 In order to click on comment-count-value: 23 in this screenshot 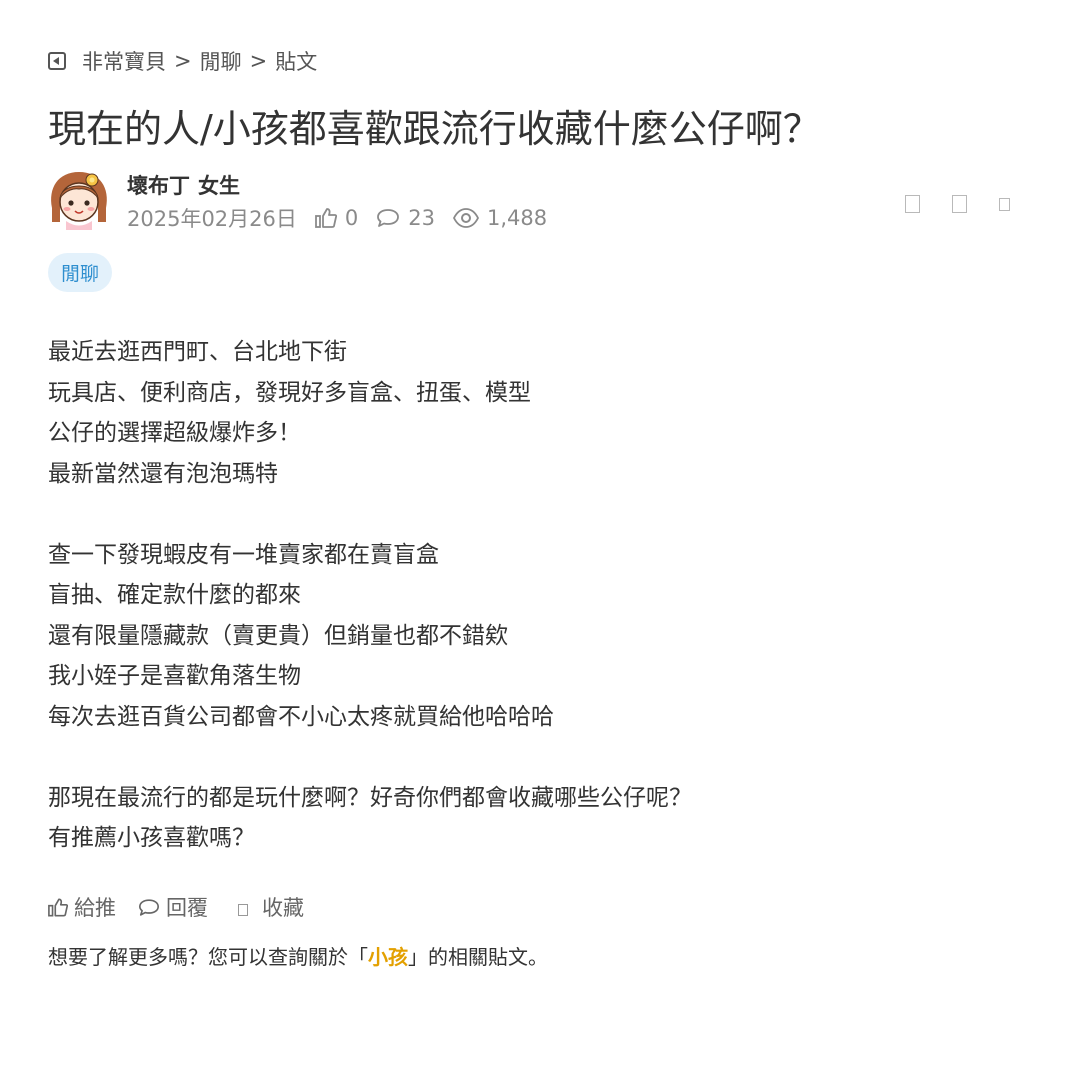, I will do `click(421, 218)`.